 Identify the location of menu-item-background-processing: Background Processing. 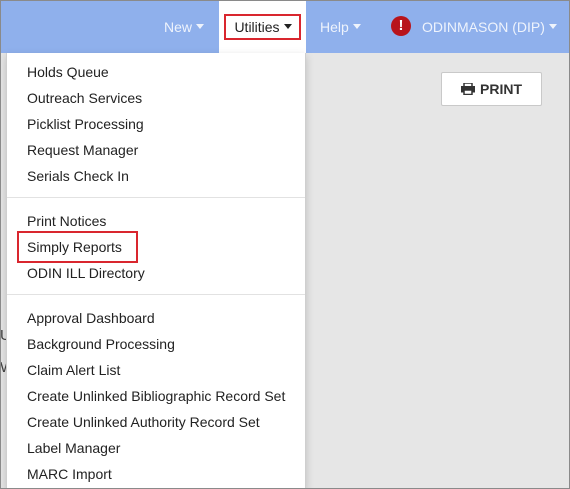
(101, 344).